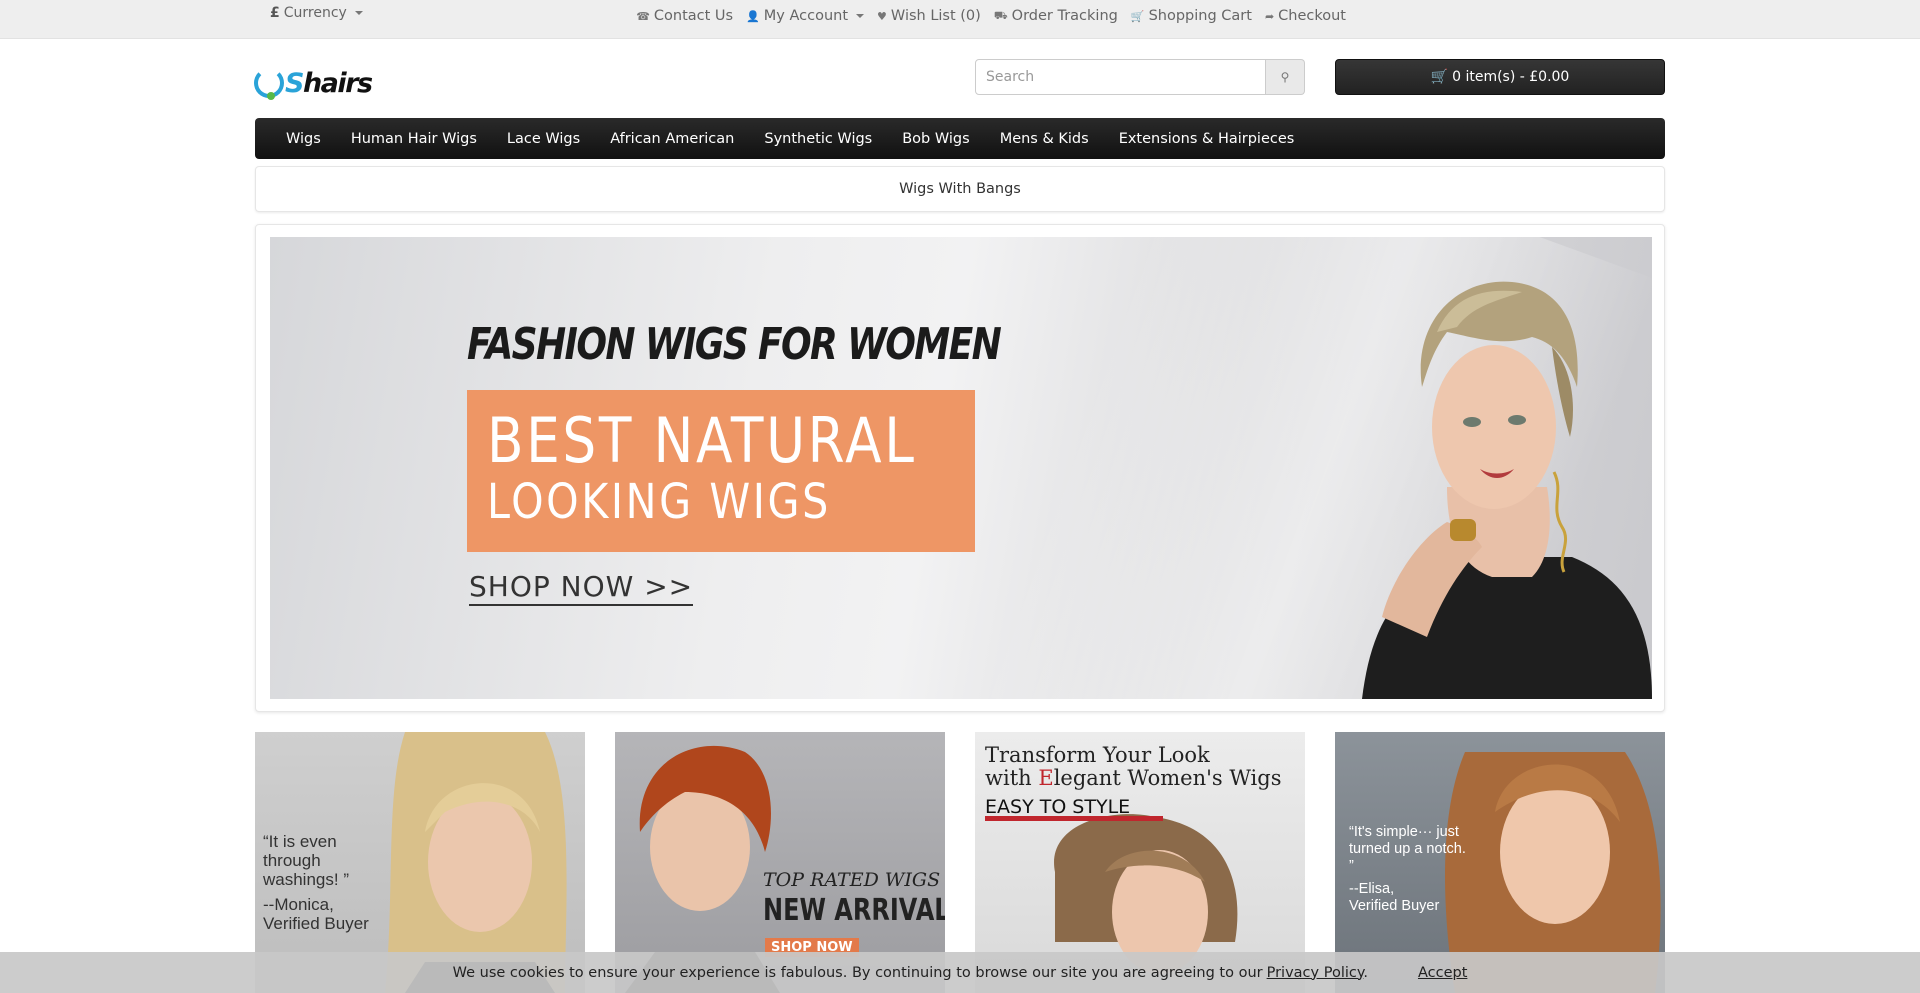 The image size is (1920, 993). What do you see at coordinates (1372, 889) in the screenshot?
I see `quote-author: --Elisa,` at bounding box center [1372, 889].